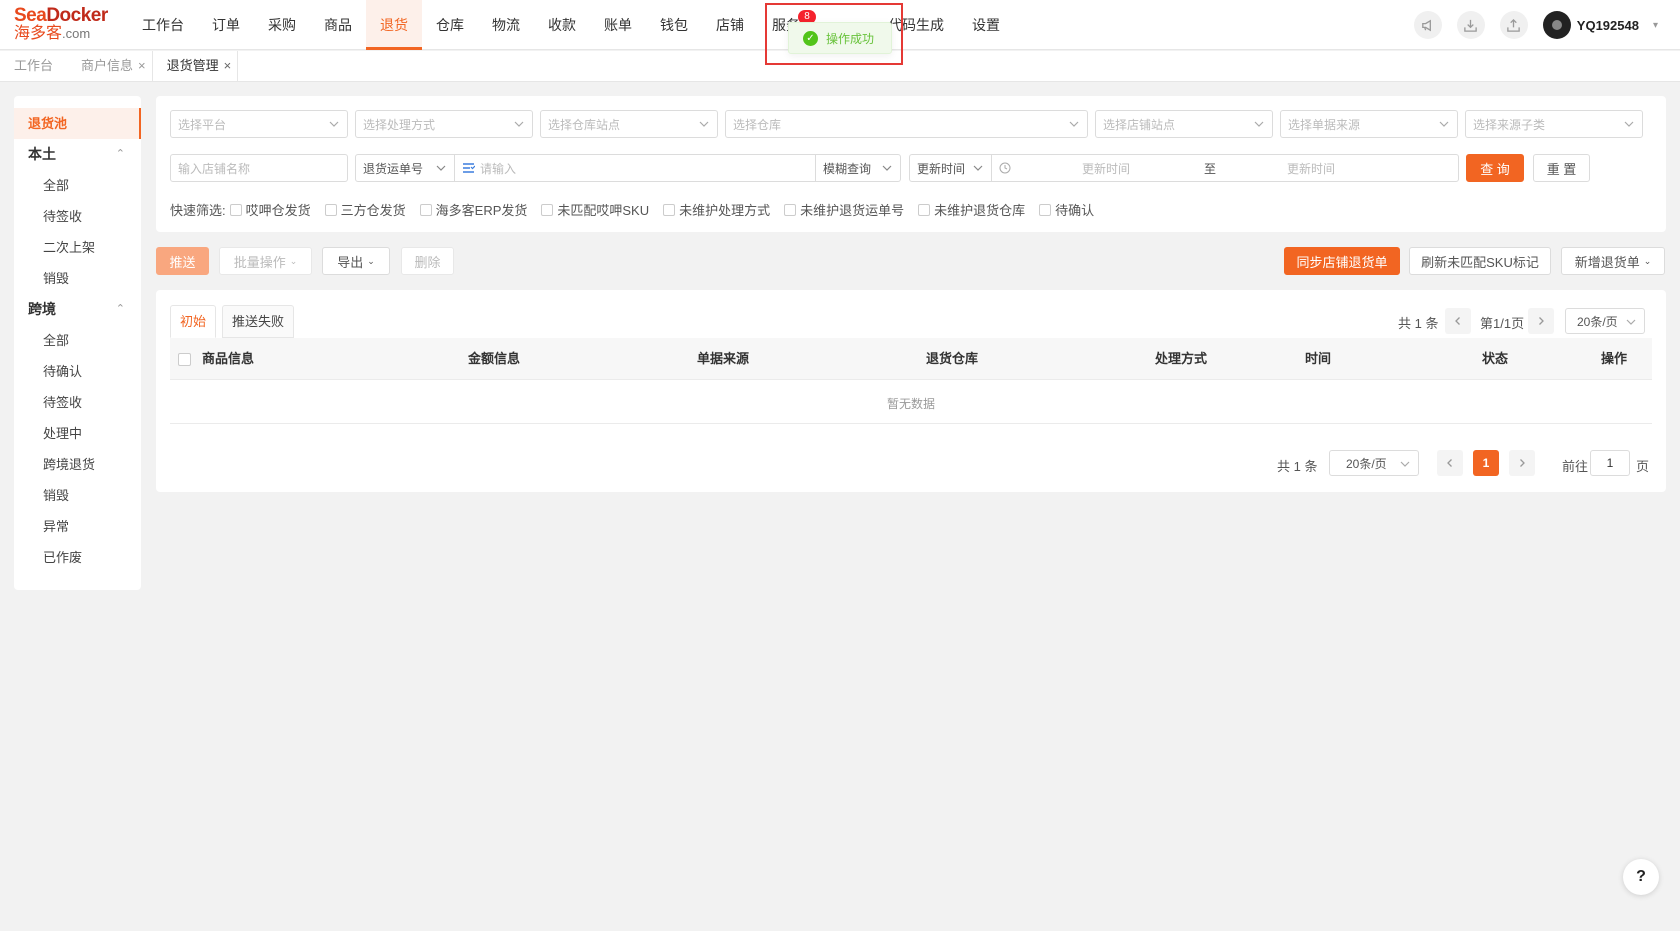 Image resolution: width=1680 pixels, height=931 pixels. I want to click on chevron-left-icon, so click(1449, 463).